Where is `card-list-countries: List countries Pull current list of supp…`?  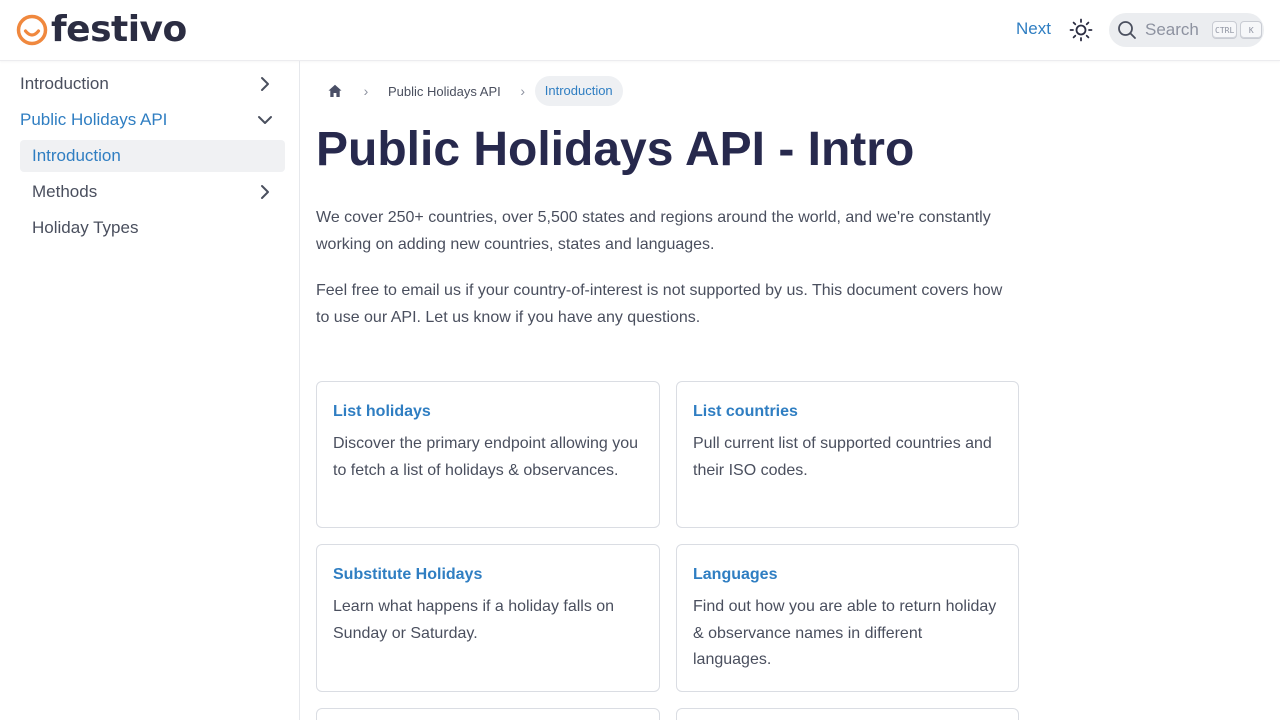 card-list-countries: List countries Pull current list of supp… is located at coordinates (847, 454).